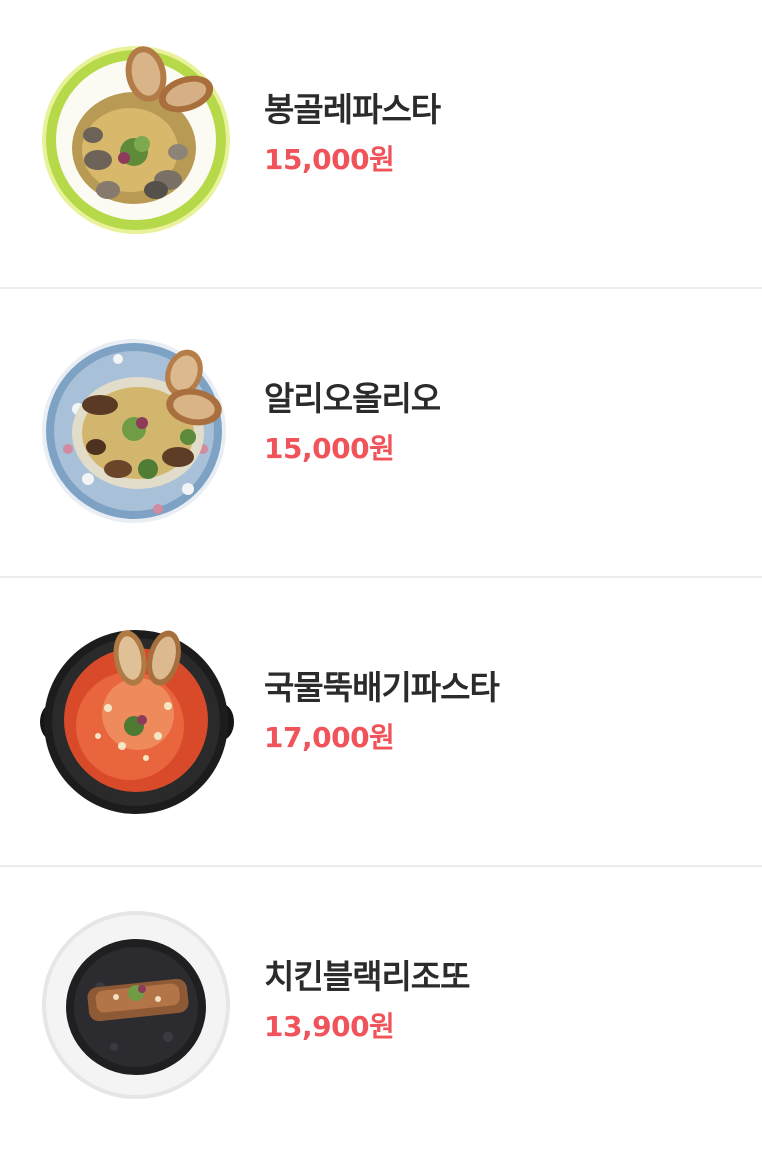 This screenshot has height=1157, width=762. Describe the element at coordinates (352, 398) in the screenshot. I see `menu-item-name: 알리오올리오` at that location.